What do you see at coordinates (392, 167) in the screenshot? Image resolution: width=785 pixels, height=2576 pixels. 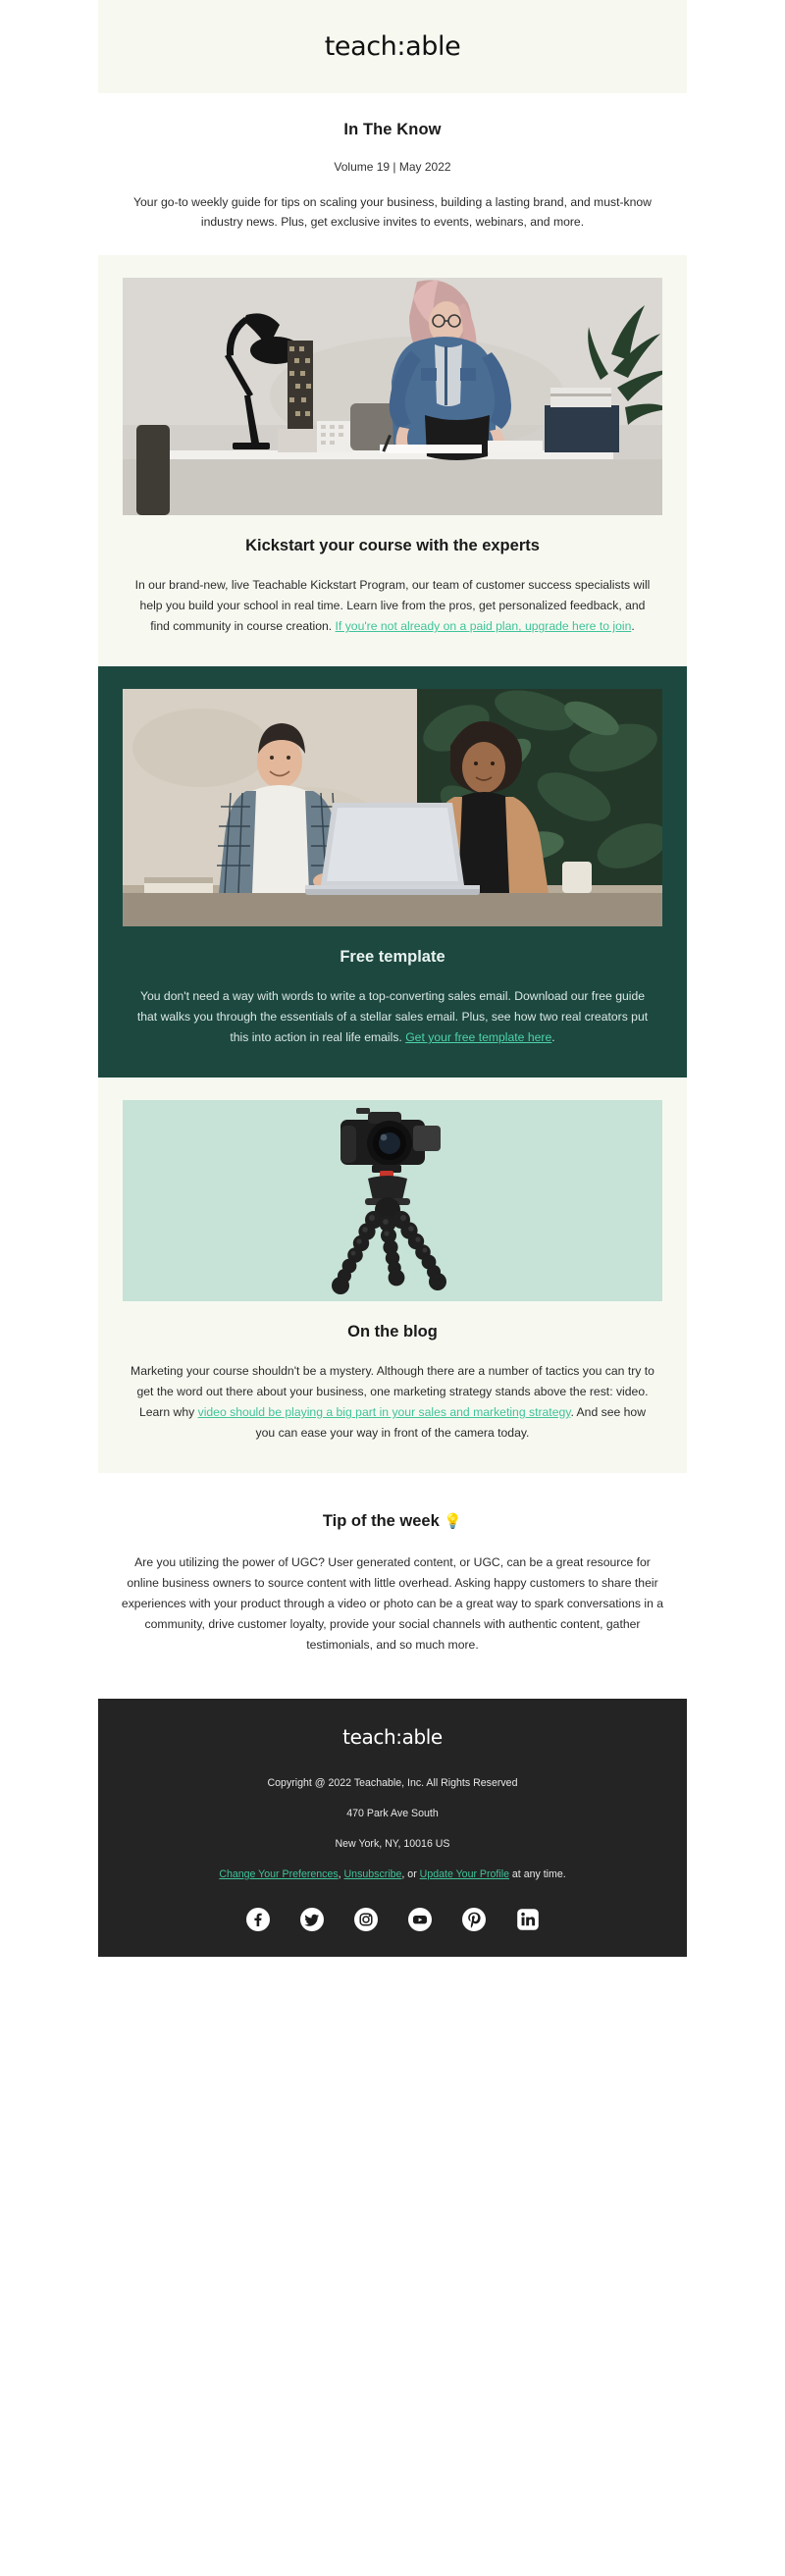 I see `newsletter-volume: Volume 19 | May 2022` at bounding box center [392, 167].